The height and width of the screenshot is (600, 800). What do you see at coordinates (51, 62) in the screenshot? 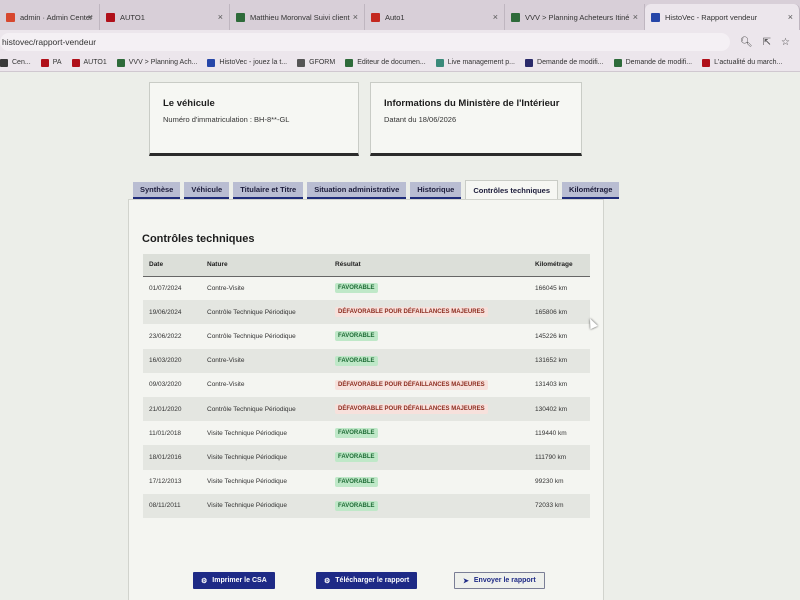
I see `bookmark-item: PA` at bounding box center [51, 62].